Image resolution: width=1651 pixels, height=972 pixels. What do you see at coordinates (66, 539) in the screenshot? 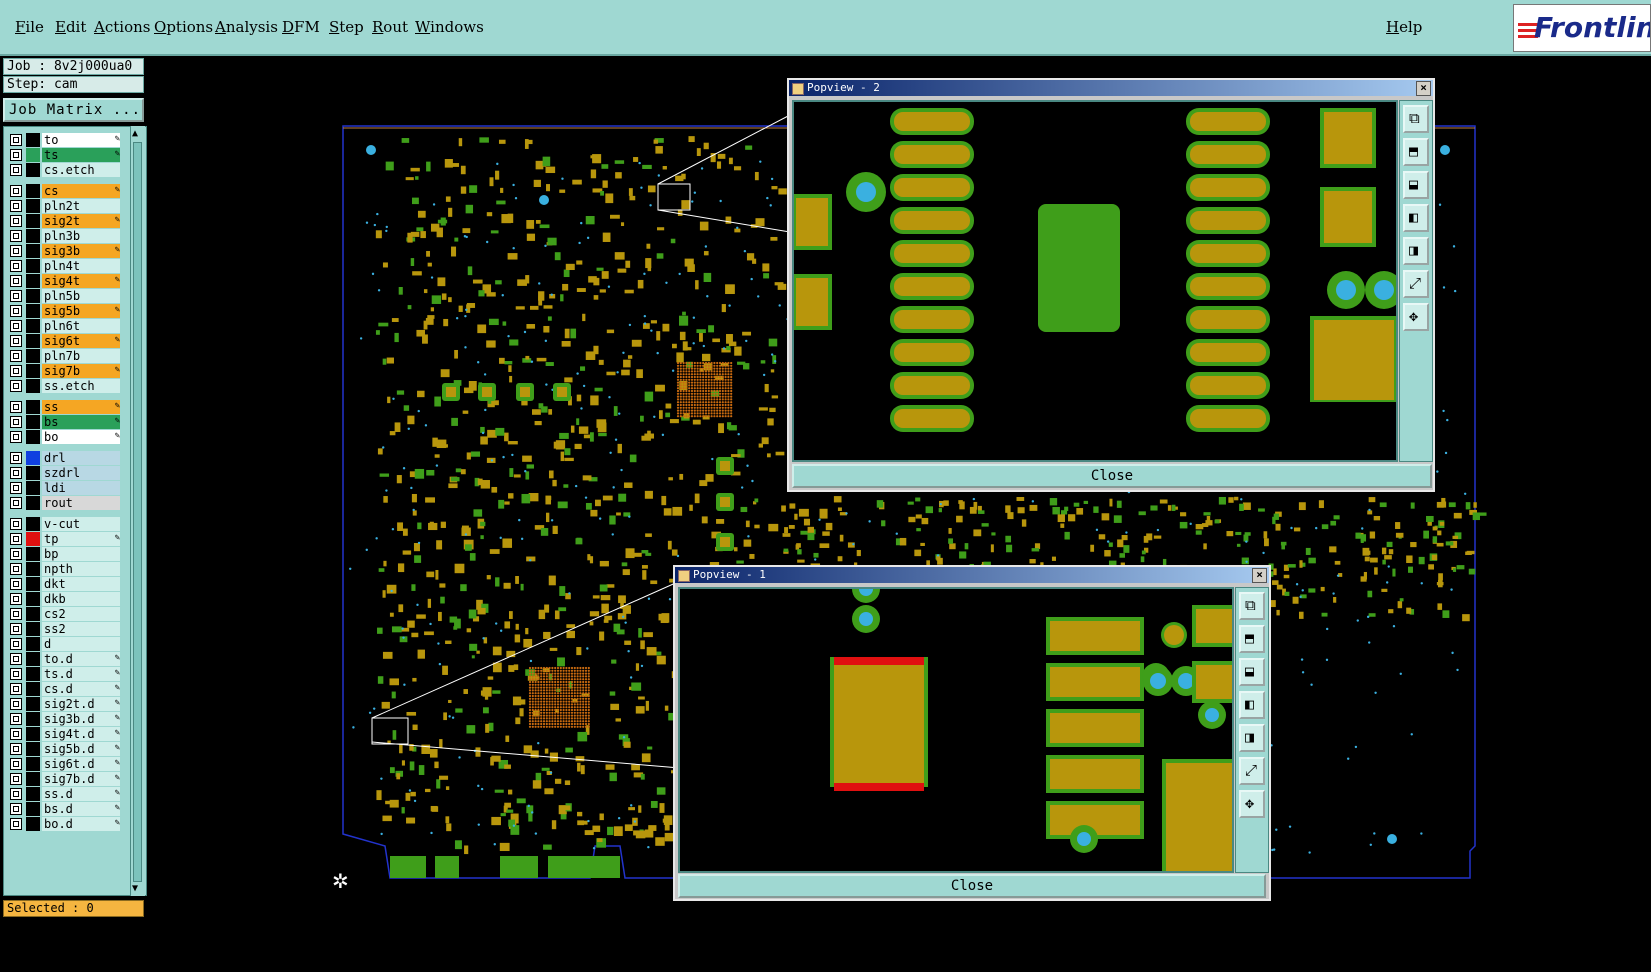
I see `layer-row-tp: tp ✎` at bounding box center [66, 539].